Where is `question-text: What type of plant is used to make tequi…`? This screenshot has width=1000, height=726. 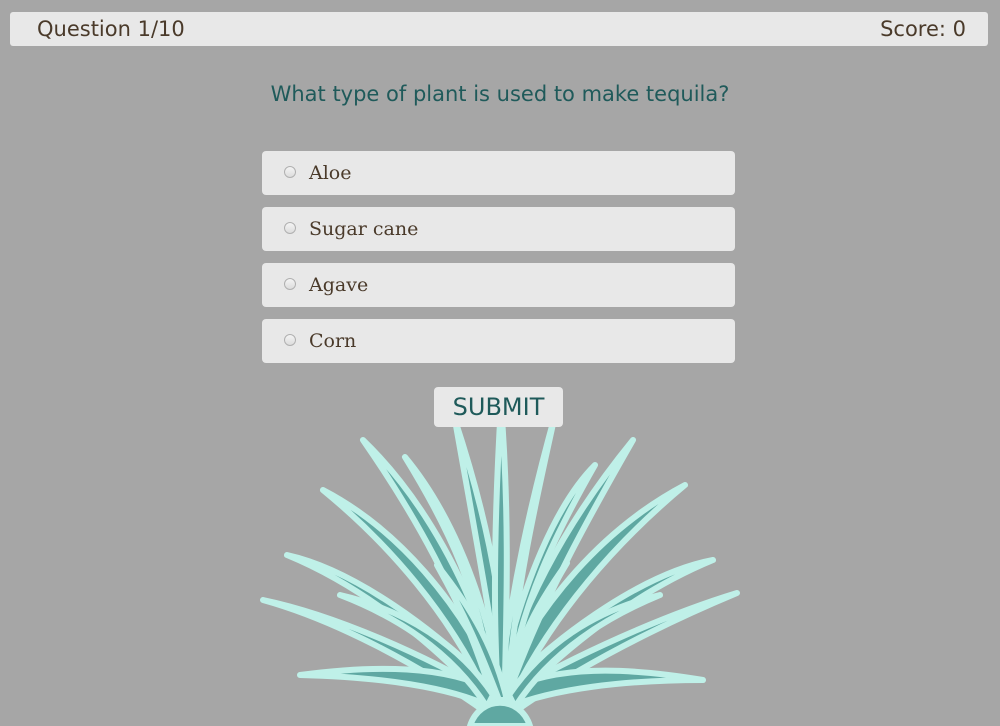 question-text: What type of plant is used to make tequi… is located at coordinates (500, 94).